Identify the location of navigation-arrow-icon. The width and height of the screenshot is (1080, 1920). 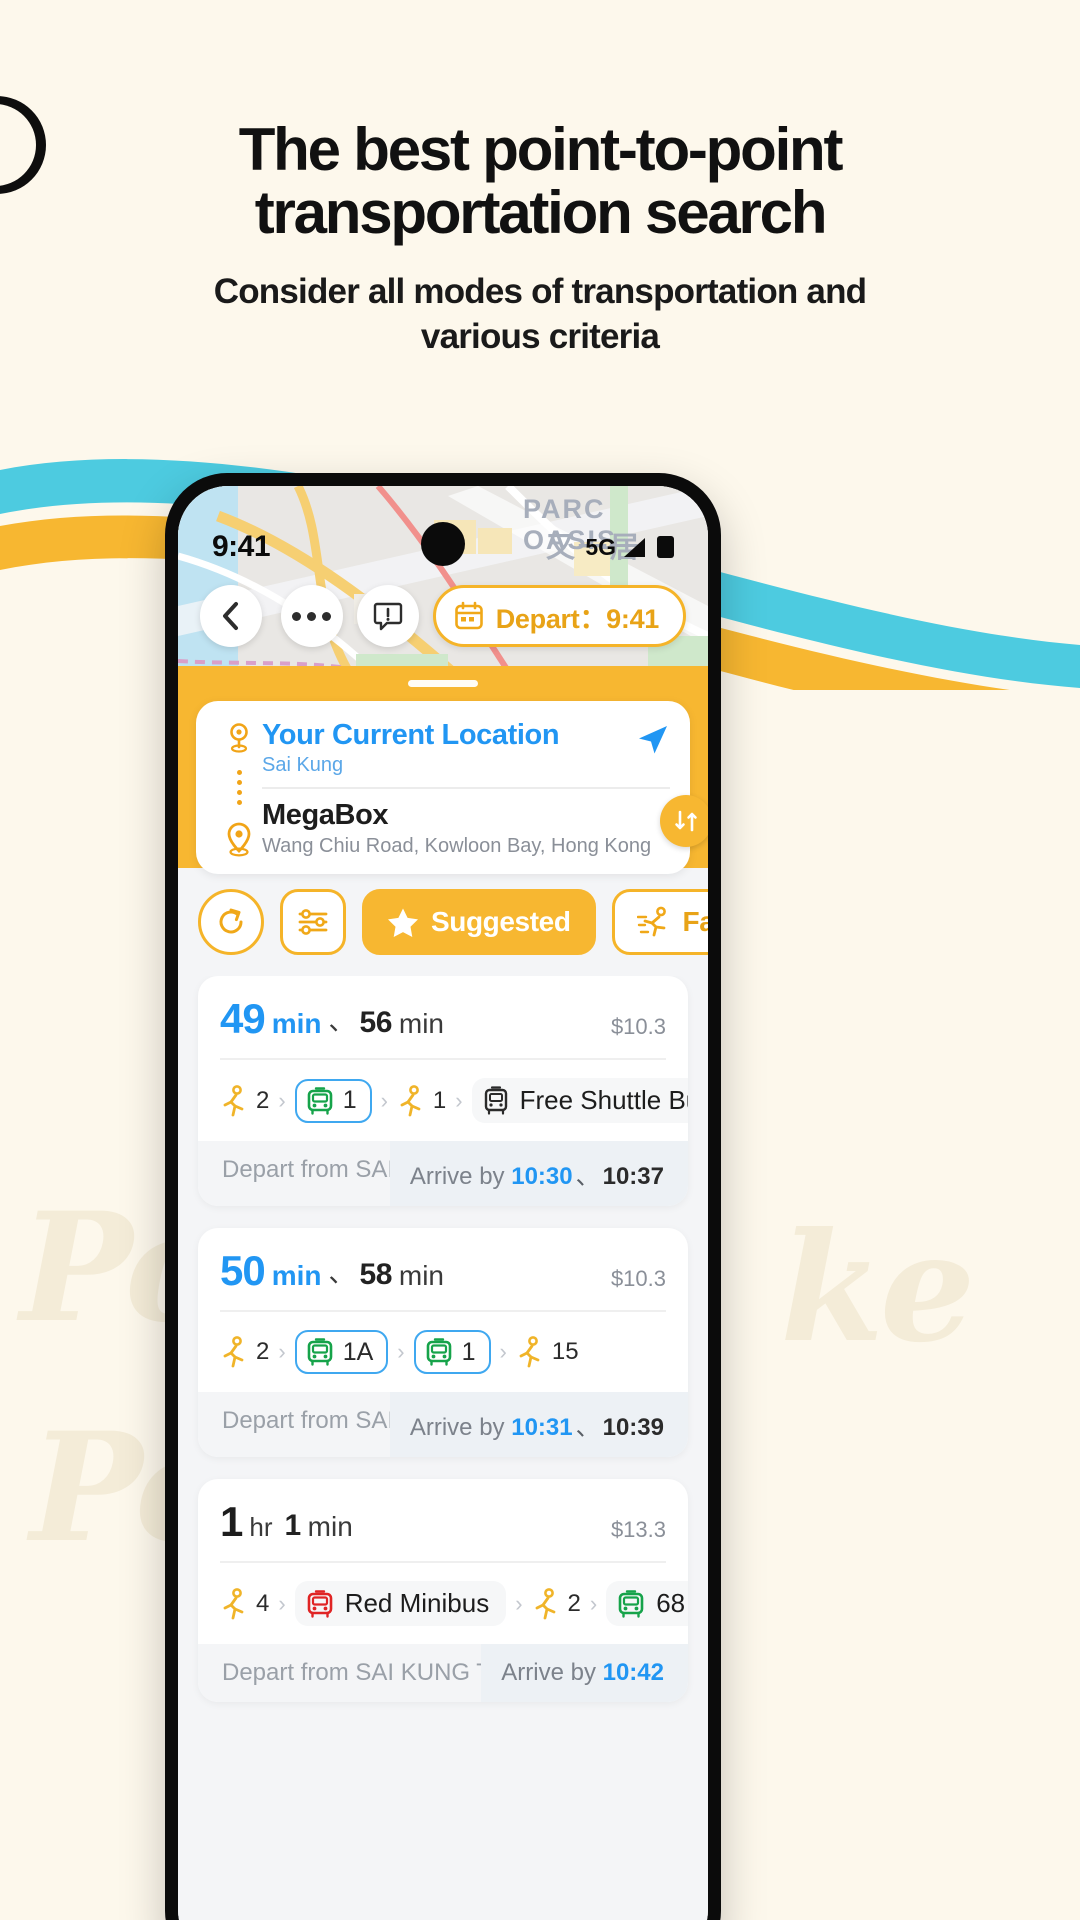
(653, 740).